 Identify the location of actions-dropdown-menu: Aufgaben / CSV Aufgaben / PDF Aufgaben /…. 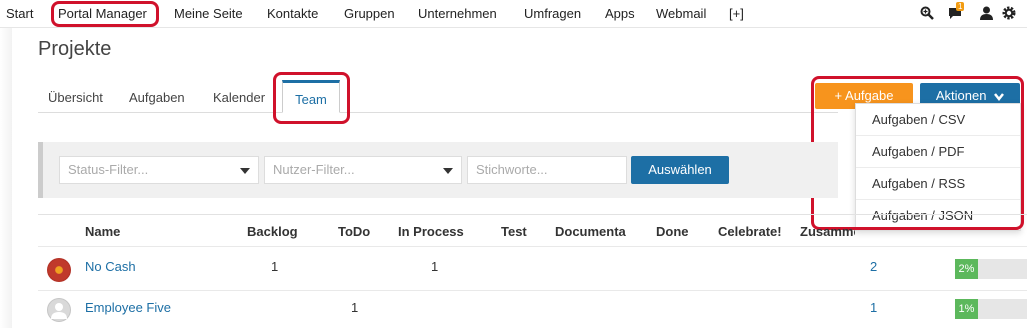
(938, 167).